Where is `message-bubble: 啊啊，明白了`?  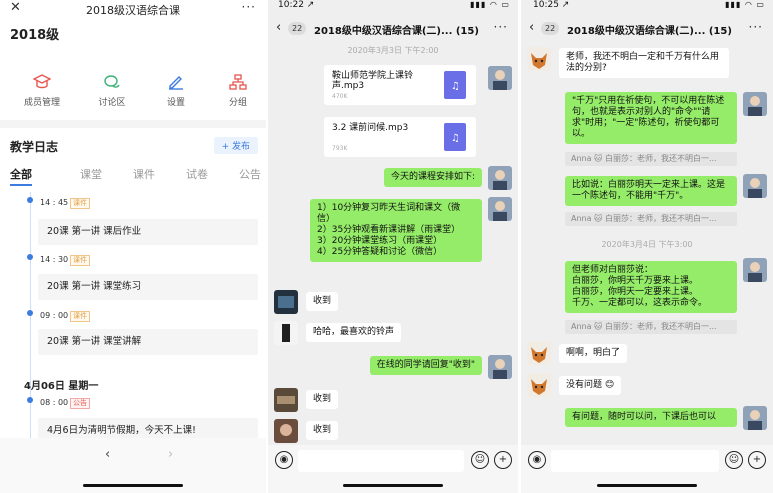
message-bubble: 啊啊，明白了 is located at coordinates (593, 353).